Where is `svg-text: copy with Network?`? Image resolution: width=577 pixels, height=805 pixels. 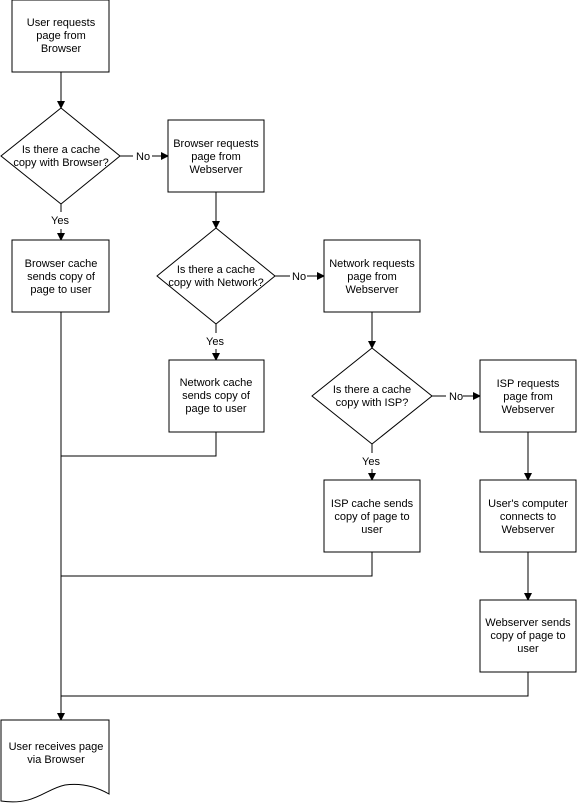
svg-text: copy with Network? is located at coordinates (215, 283).